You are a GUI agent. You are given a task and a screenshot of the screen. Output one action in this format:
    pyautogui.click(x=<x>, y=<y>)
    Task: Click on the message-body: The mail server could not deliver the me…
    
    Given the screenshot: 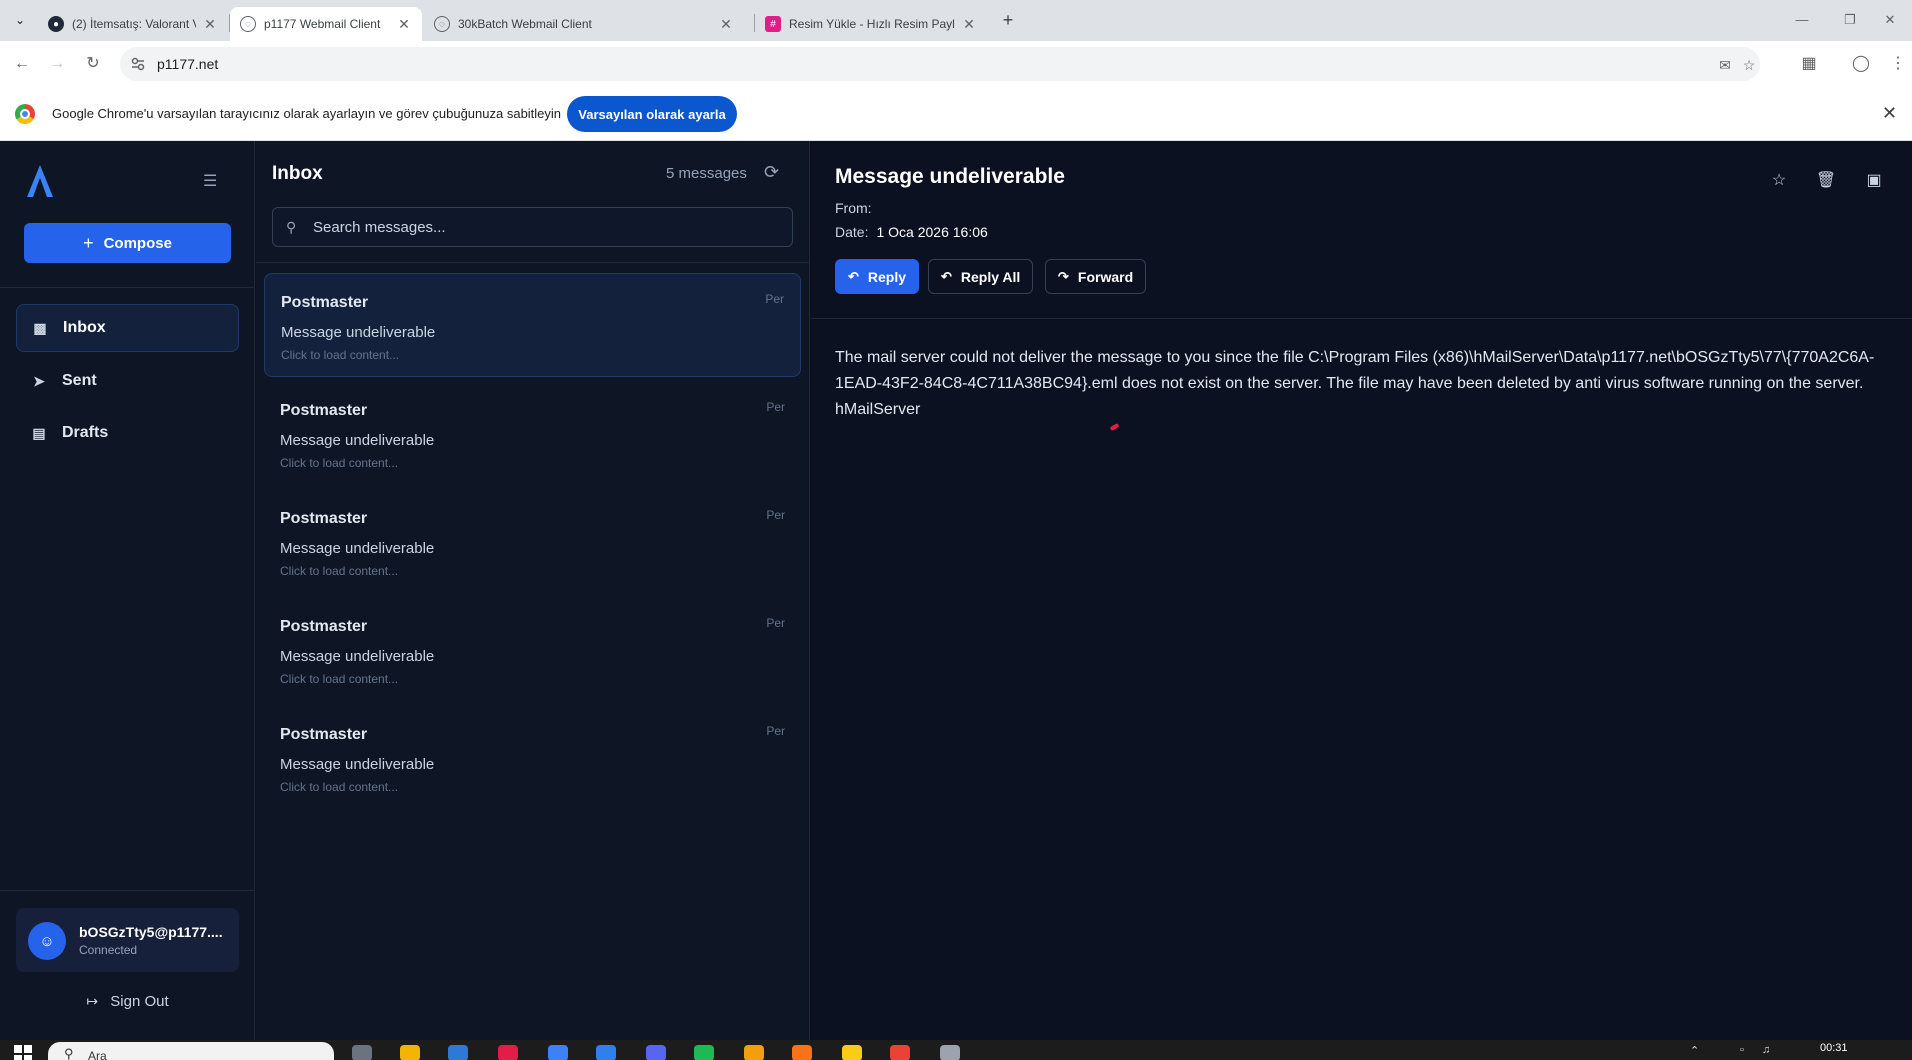 What is the action you would take?
    pyautogui.click(x=1355, y=383)
    